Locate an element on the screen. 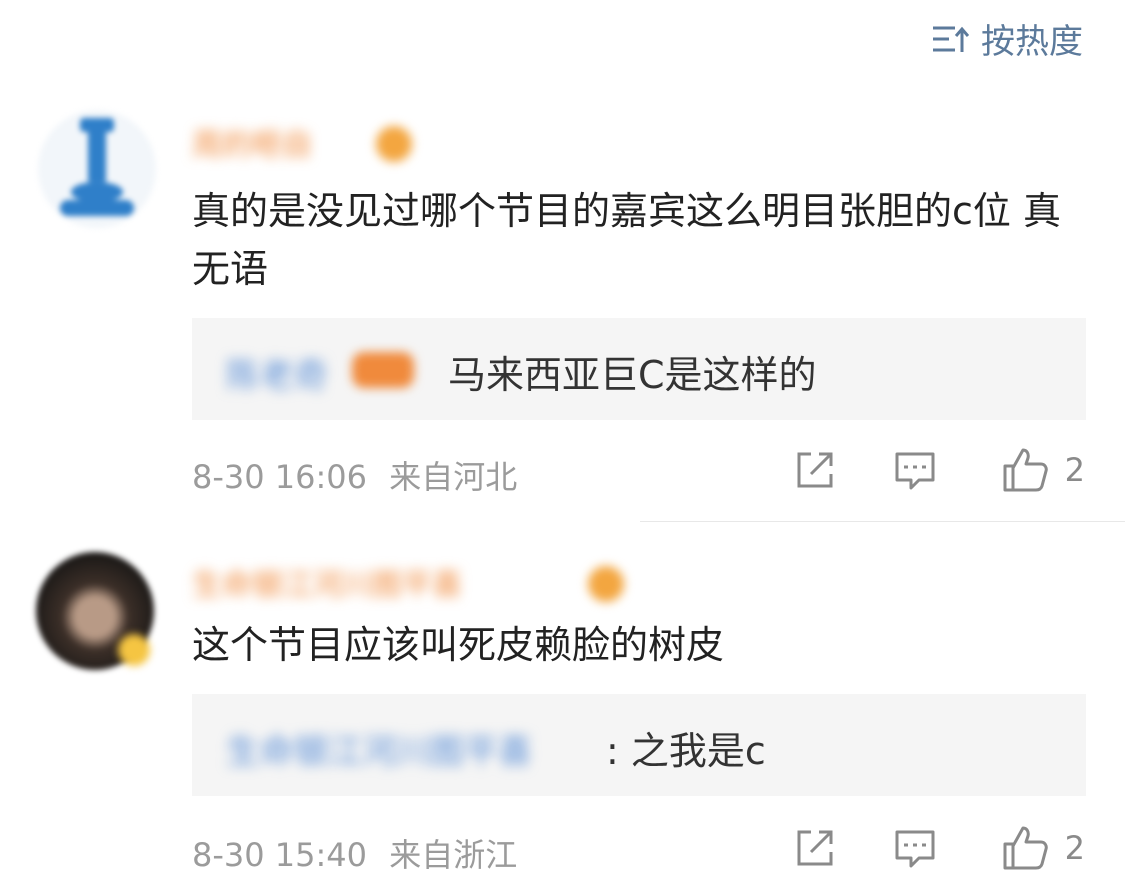 Image resolution: width=1125 pixels, height=895 pixels. username: 周的咂自 is located at coordinates (252, 142).